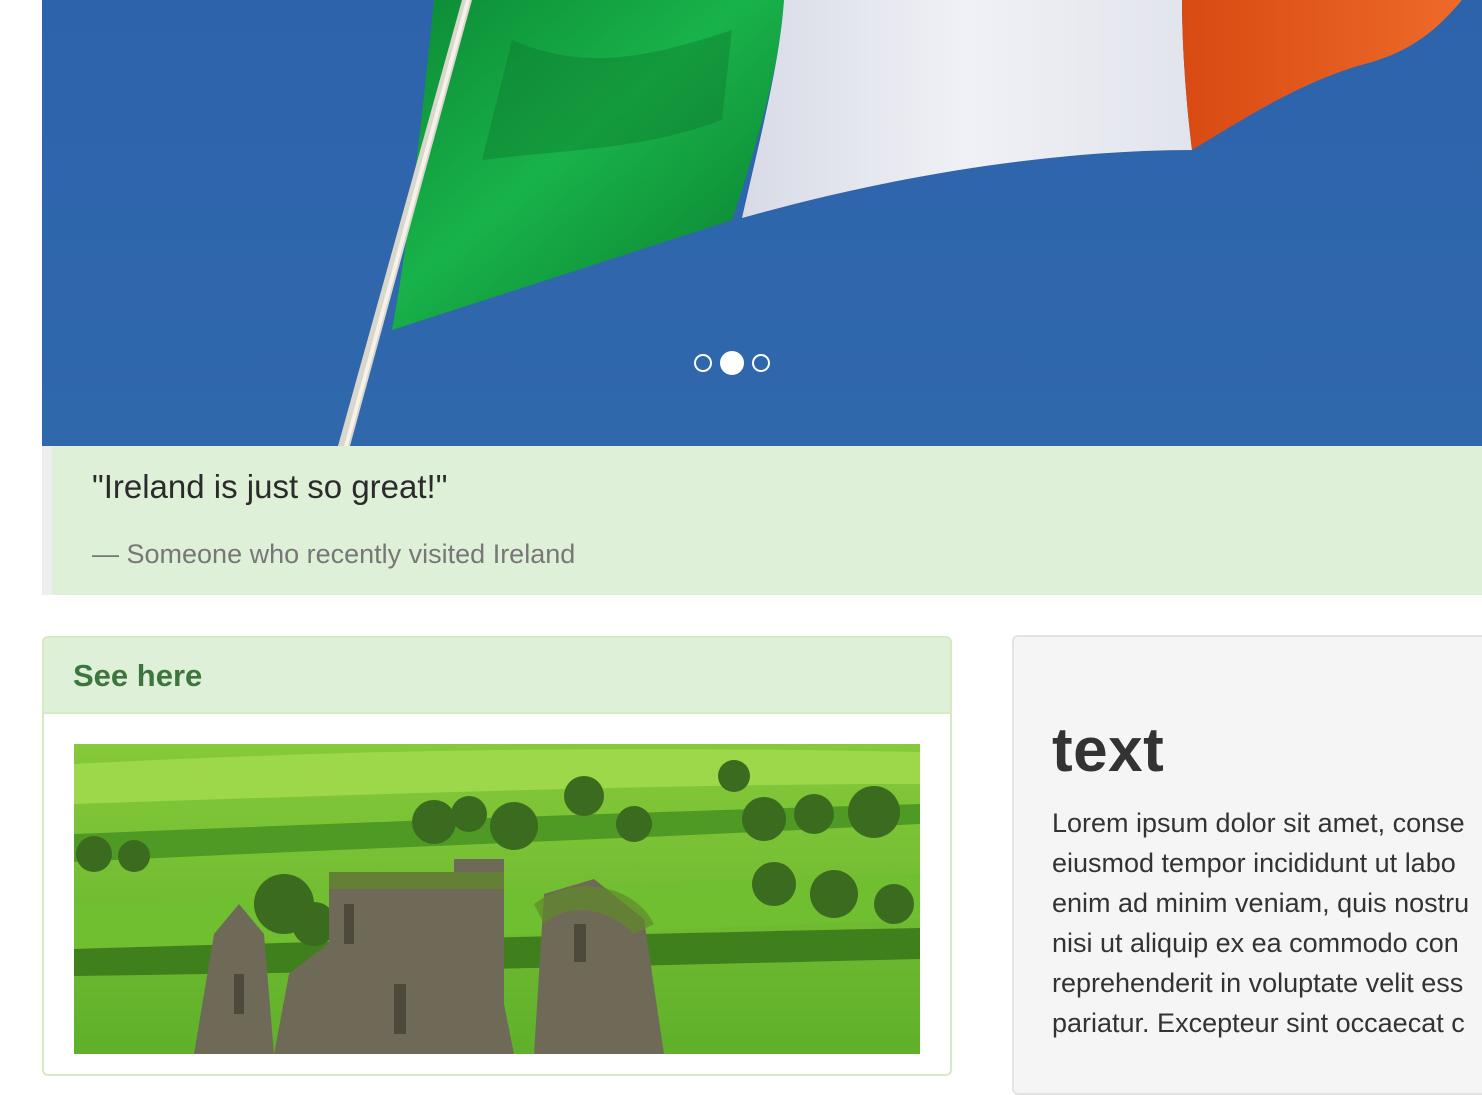 Image resolution: width=1482 pixels, height=1095 pixels. I want to click on quote-text: "Ireland is just so great!", so click(270, 486).